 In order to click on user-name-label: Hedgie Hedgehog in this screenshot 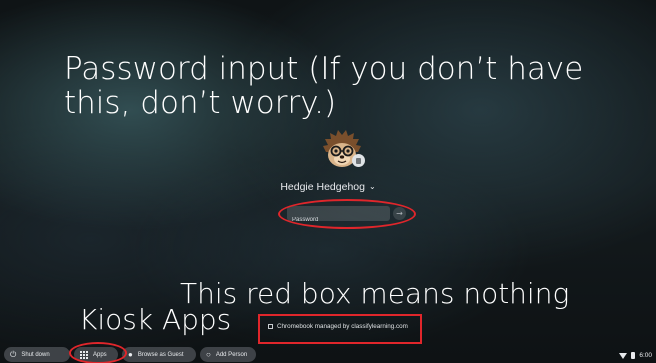, I will do `click(322, 187)`.